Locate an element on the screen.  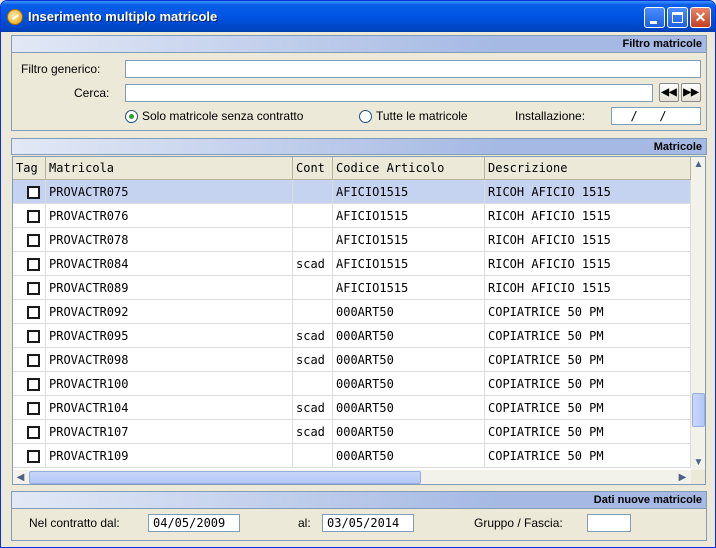
table-row: PROVACTR098 scad 000ART50 COPIATRICE 50 PM is located at coordinates (352, 360).